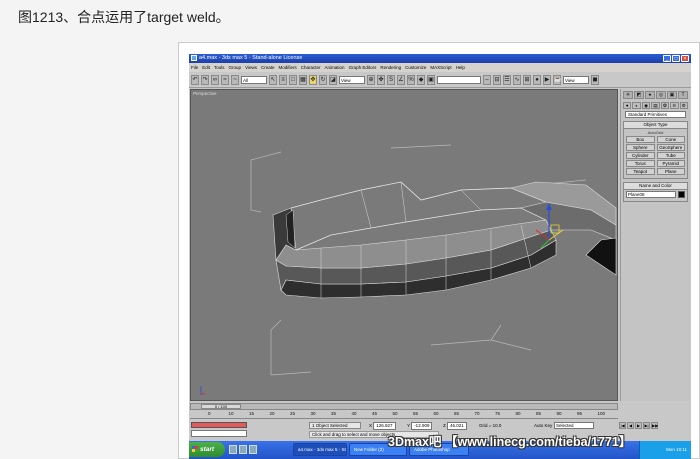 Image resolution: width=700 pixels, height=459 pixels. Describe the element at coordinates (683, 105) in the screenshot. I see `systems-icon: ⚙` at that location.